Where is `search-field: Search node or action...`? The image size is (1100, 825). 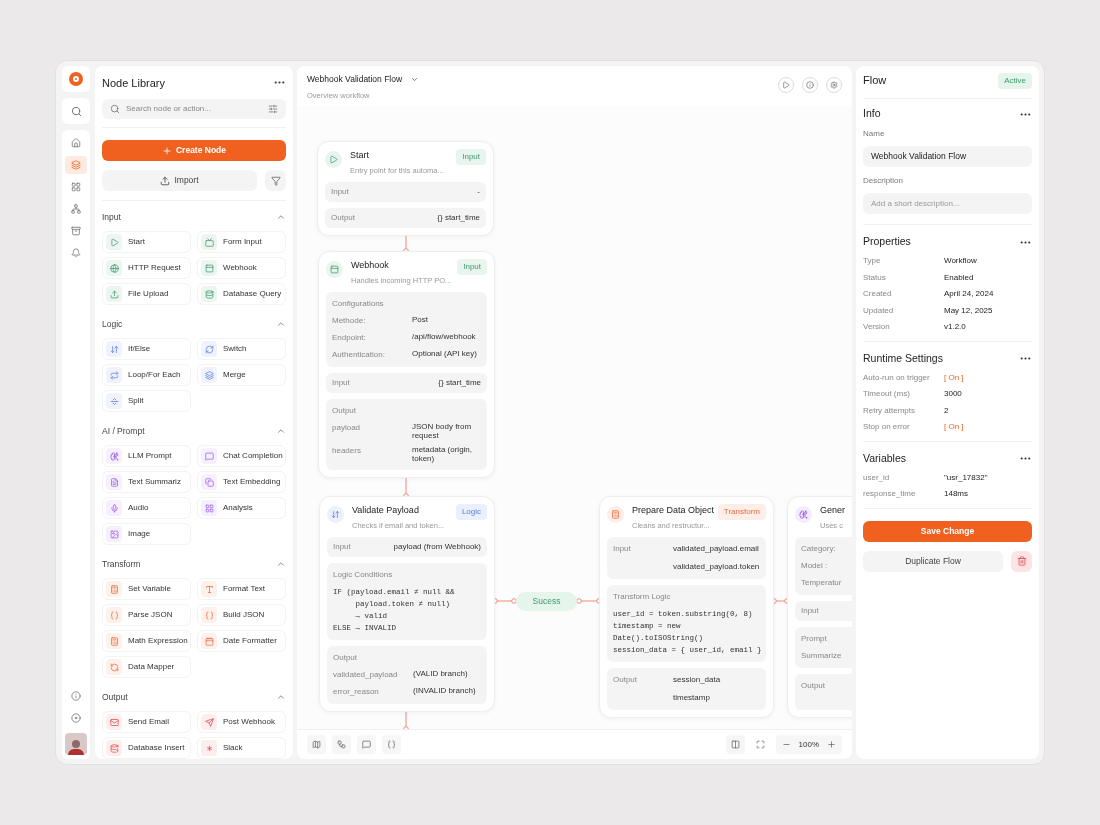
search-field: Search node or action... is located at coordinates (194, 109).